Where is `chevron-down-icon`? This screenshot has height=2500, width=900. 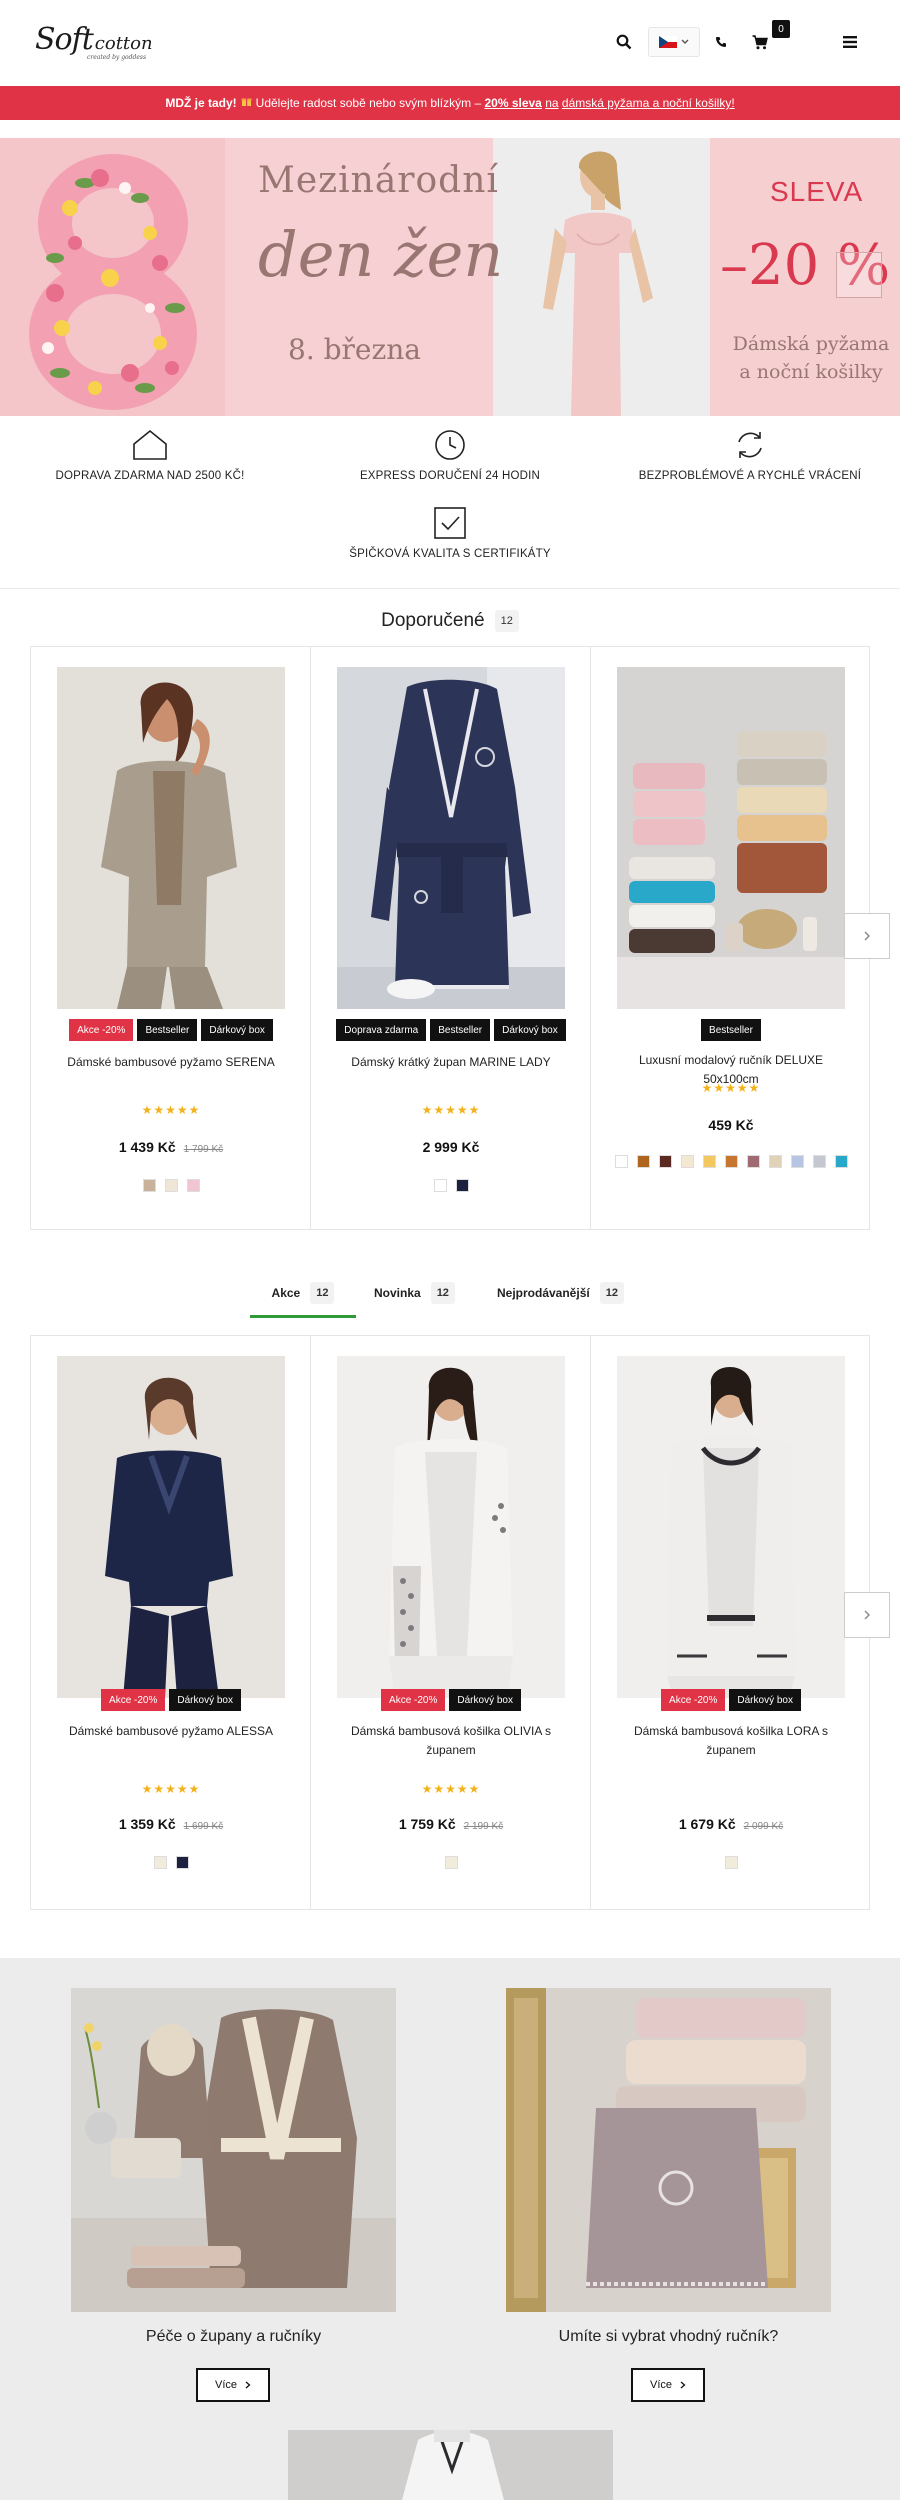 chevron-down-icon is located at coordinates (685, 41).